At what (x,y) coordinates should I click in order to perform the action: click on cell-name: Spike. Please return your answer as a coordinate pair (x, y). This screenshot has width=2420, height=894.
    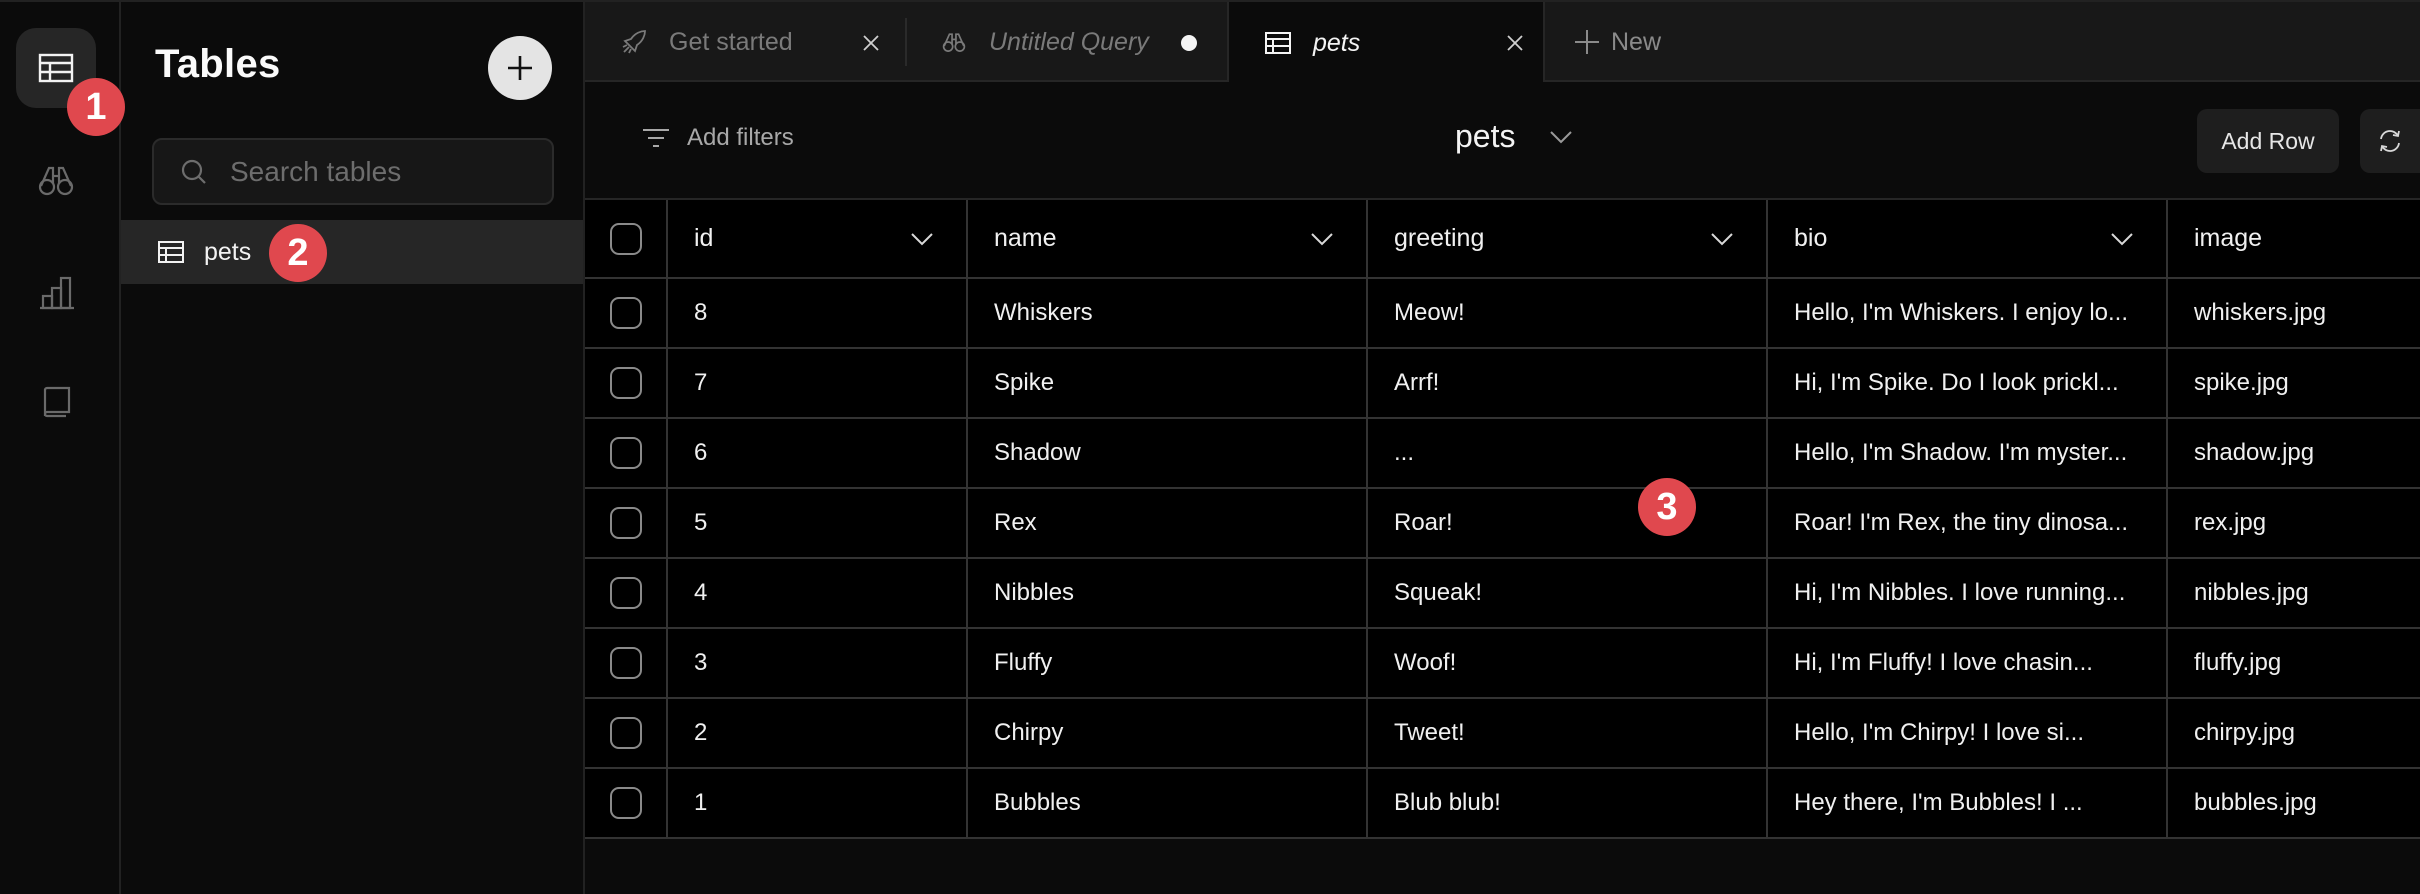
    Looking at the image, I should click on (1168, 383).